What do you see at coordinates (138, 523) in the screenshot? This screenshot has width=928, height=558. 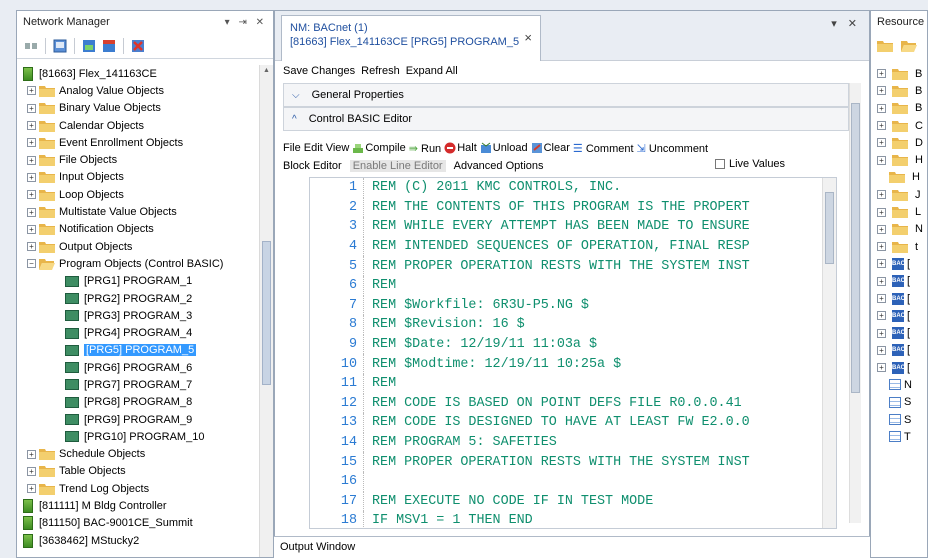 I see `tree-node-device: [811150] BAC-9001CE_Summit` at bounding box center [138, 523].